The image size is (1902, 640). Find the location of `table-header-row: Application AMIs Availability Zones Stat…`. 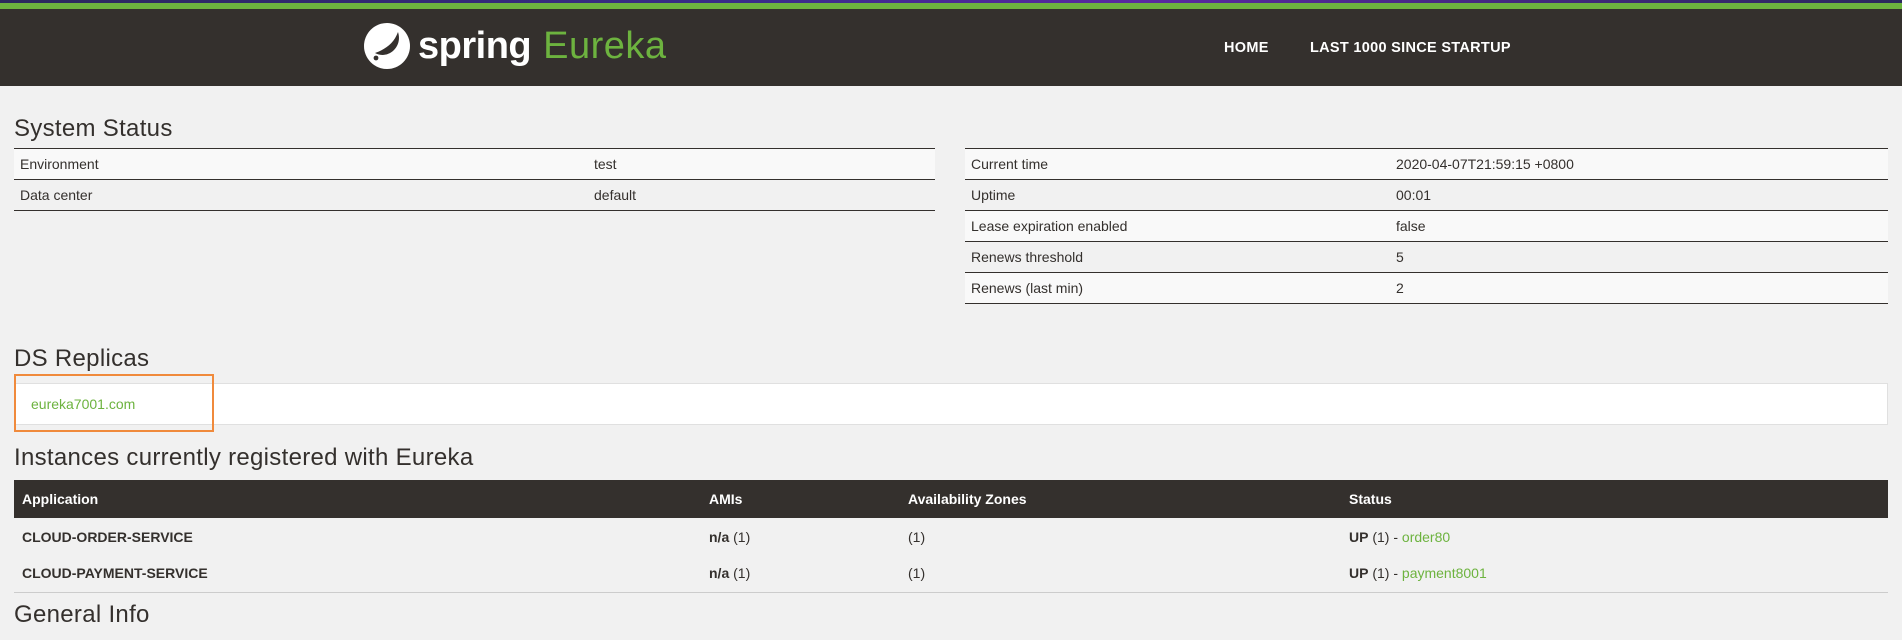

table-header-row: Application AMIs Availability Zones Stat… is located at coordinates (951, 499).